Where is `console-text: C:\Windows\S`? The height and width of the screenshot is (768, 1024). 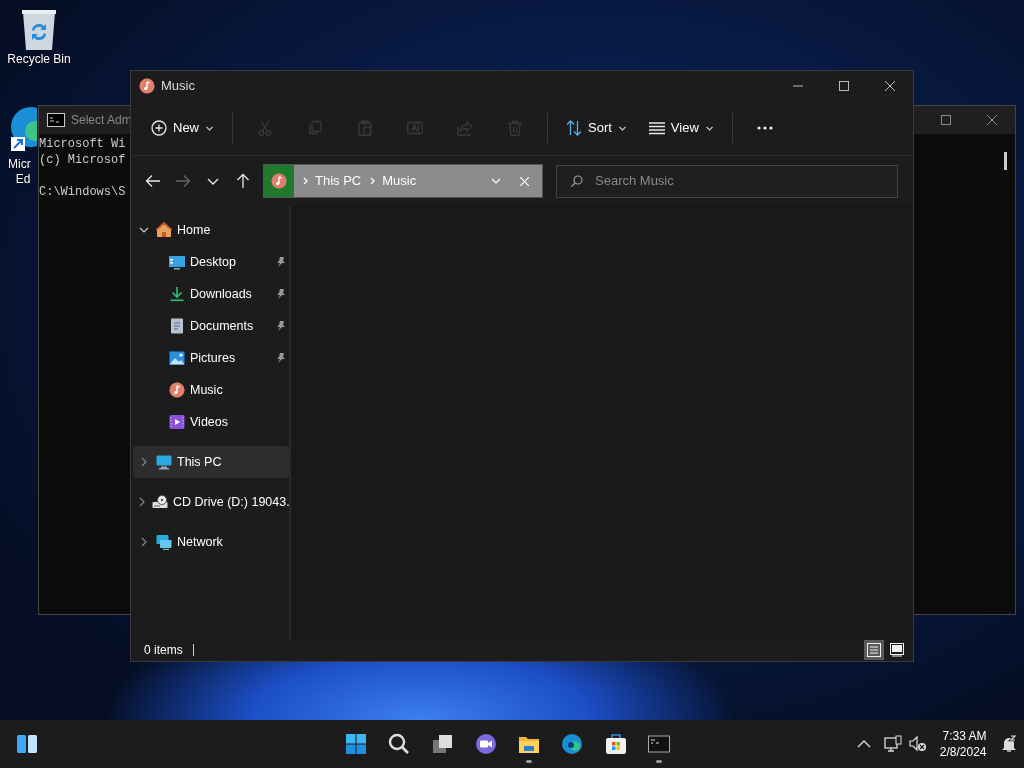
console-text: C:\Windows\S is located at coordinates (83, 192).